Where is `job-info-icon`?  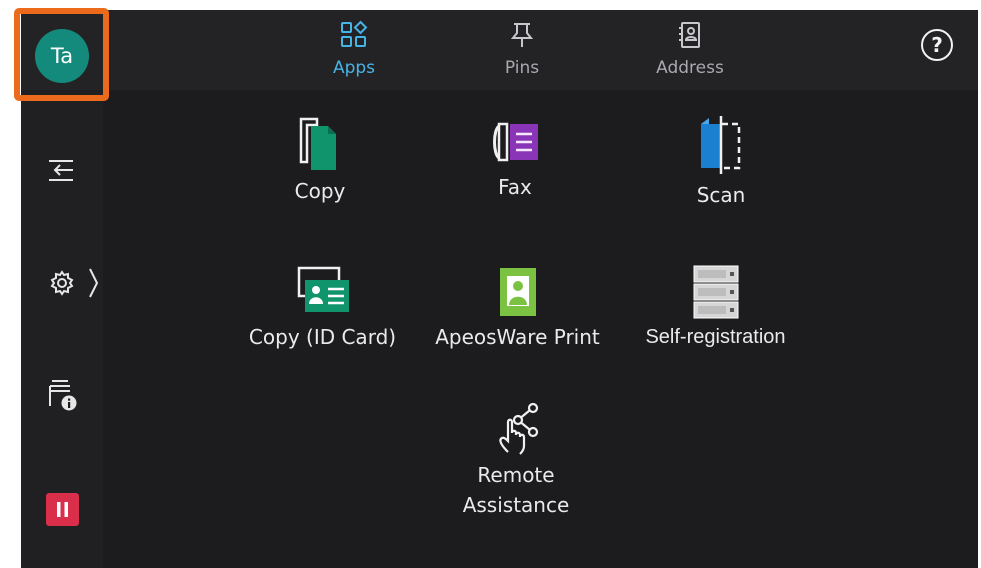 job-info-icon is located at coordinates (63, 396).